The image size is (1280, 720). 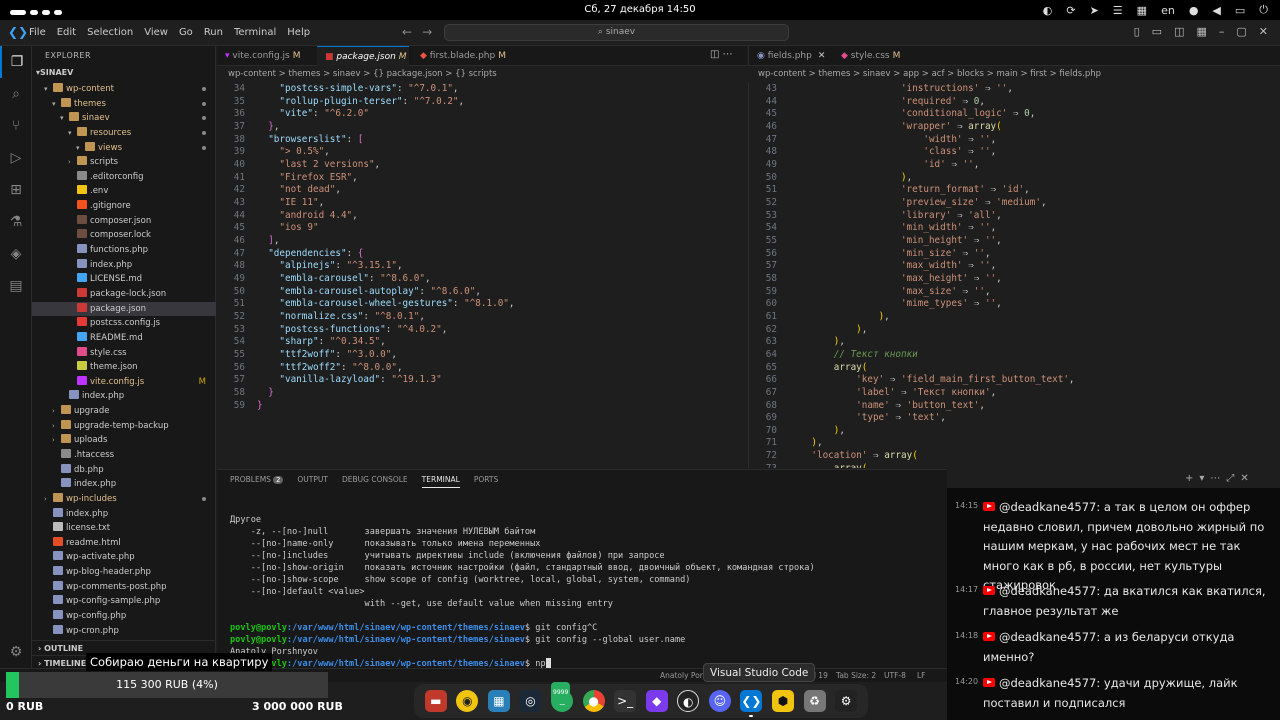 What do you see at coordinates (830, 178) in the screenshot?
I see `code-line: 50 ),` at bounding box center [830, 178].